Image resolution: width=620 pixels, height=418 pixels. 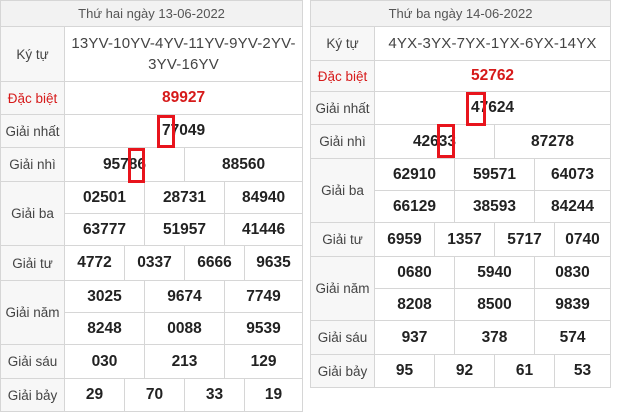 I want to click on left-second-label: Giải nhì, so click(x=32, y=164).